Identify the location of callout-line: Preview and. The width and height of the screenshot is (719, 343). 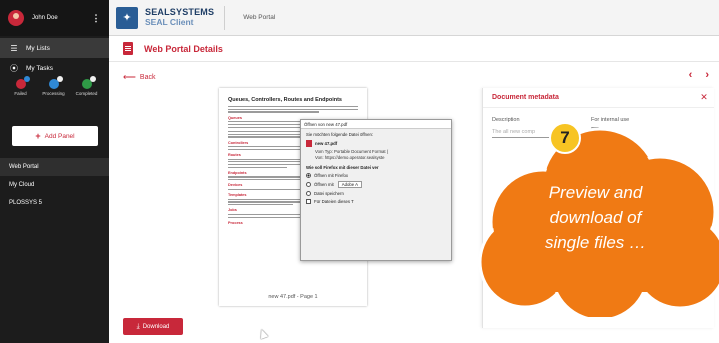
(595, 192).